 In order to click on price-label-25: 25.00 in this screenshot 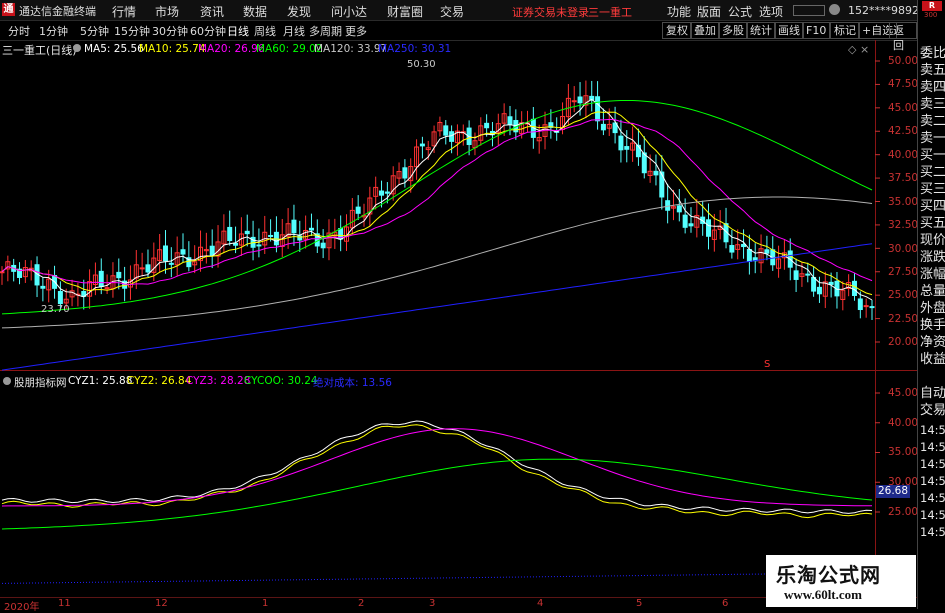, I will do `click(903, 295)`.